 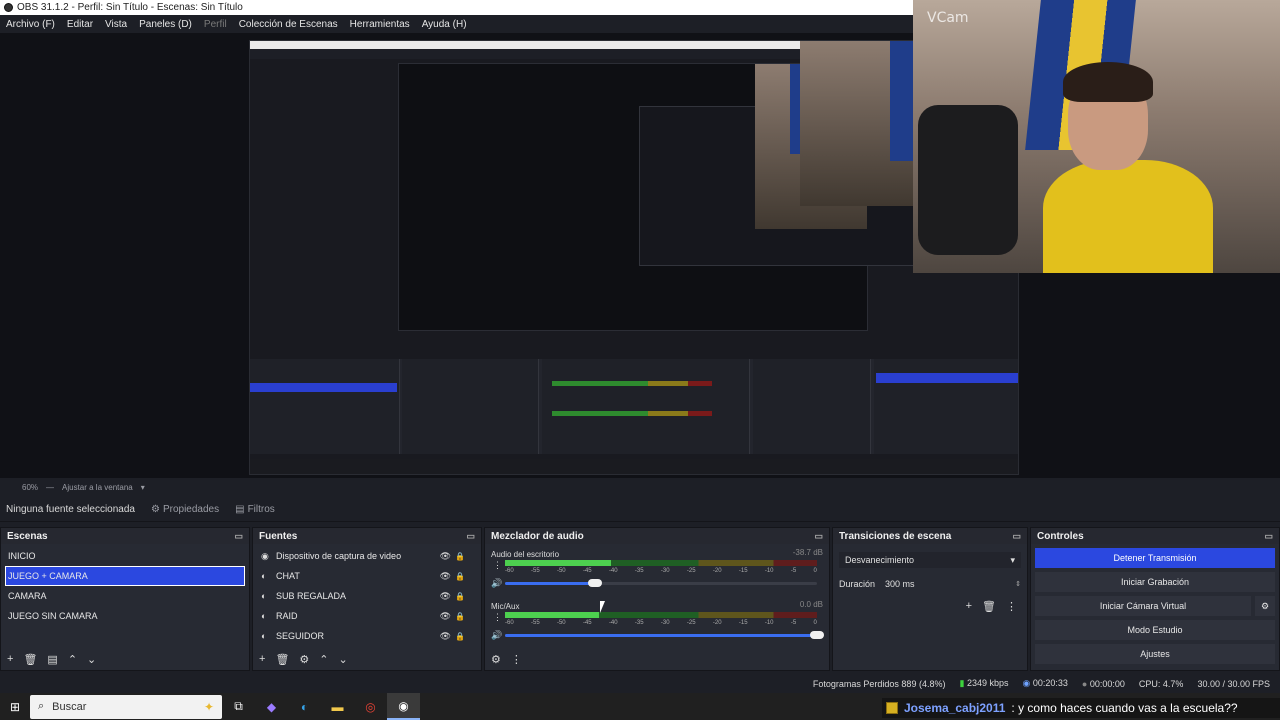 What do you see at coordinates (587, 623) in the screenshot?
I see `tick-label: -45` at bounding box center [587, 623].